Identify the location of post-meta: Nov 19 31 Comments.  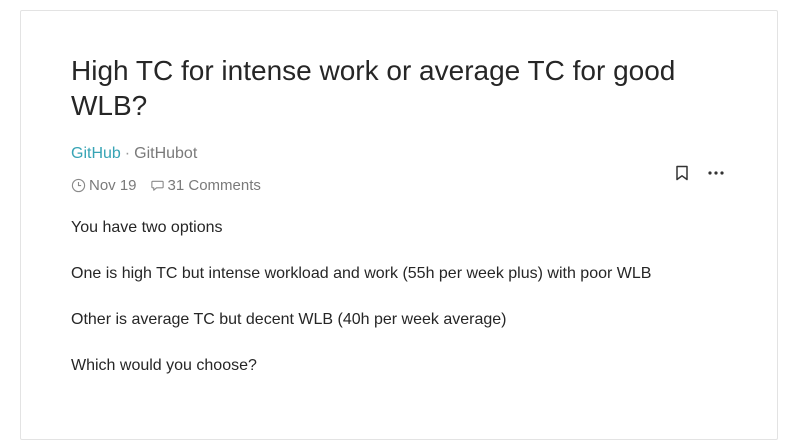
(166, 185).